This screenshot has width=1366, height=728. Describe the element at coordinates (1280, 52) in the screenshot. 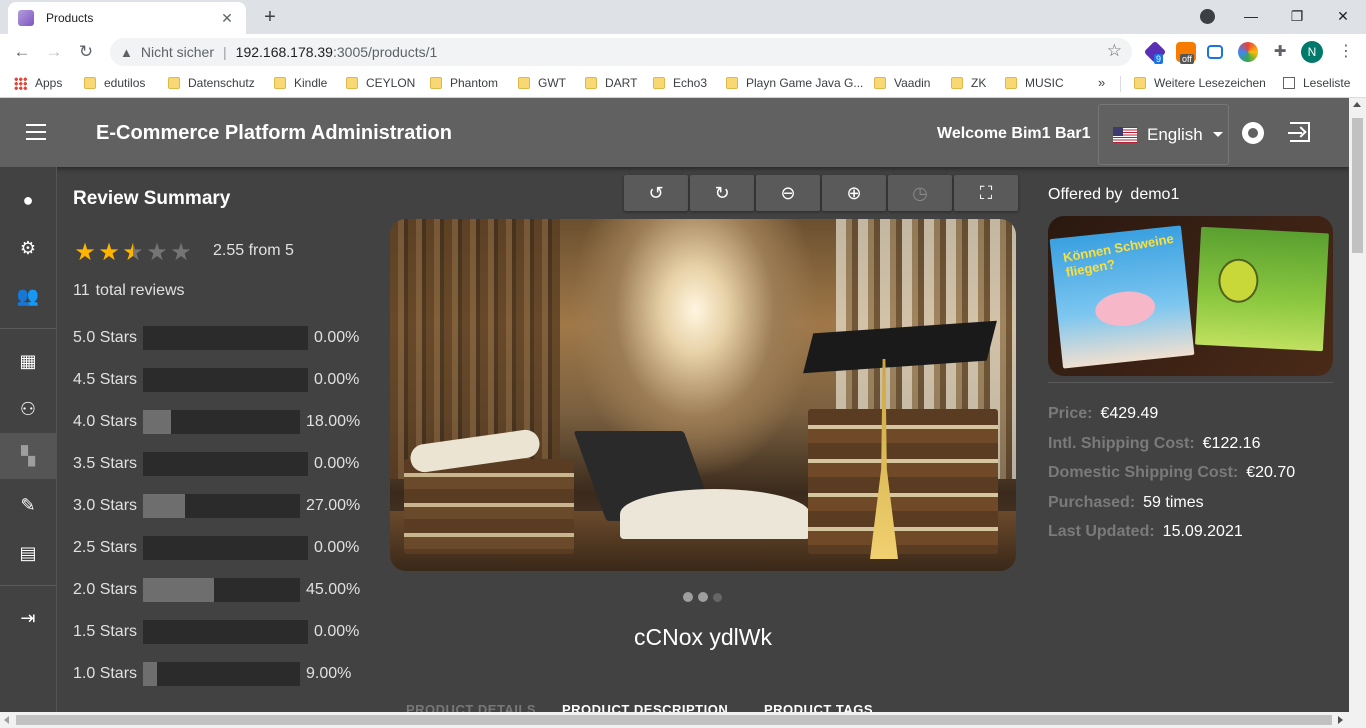

I see `extensions-puzzle-icon: ✚` at that location.